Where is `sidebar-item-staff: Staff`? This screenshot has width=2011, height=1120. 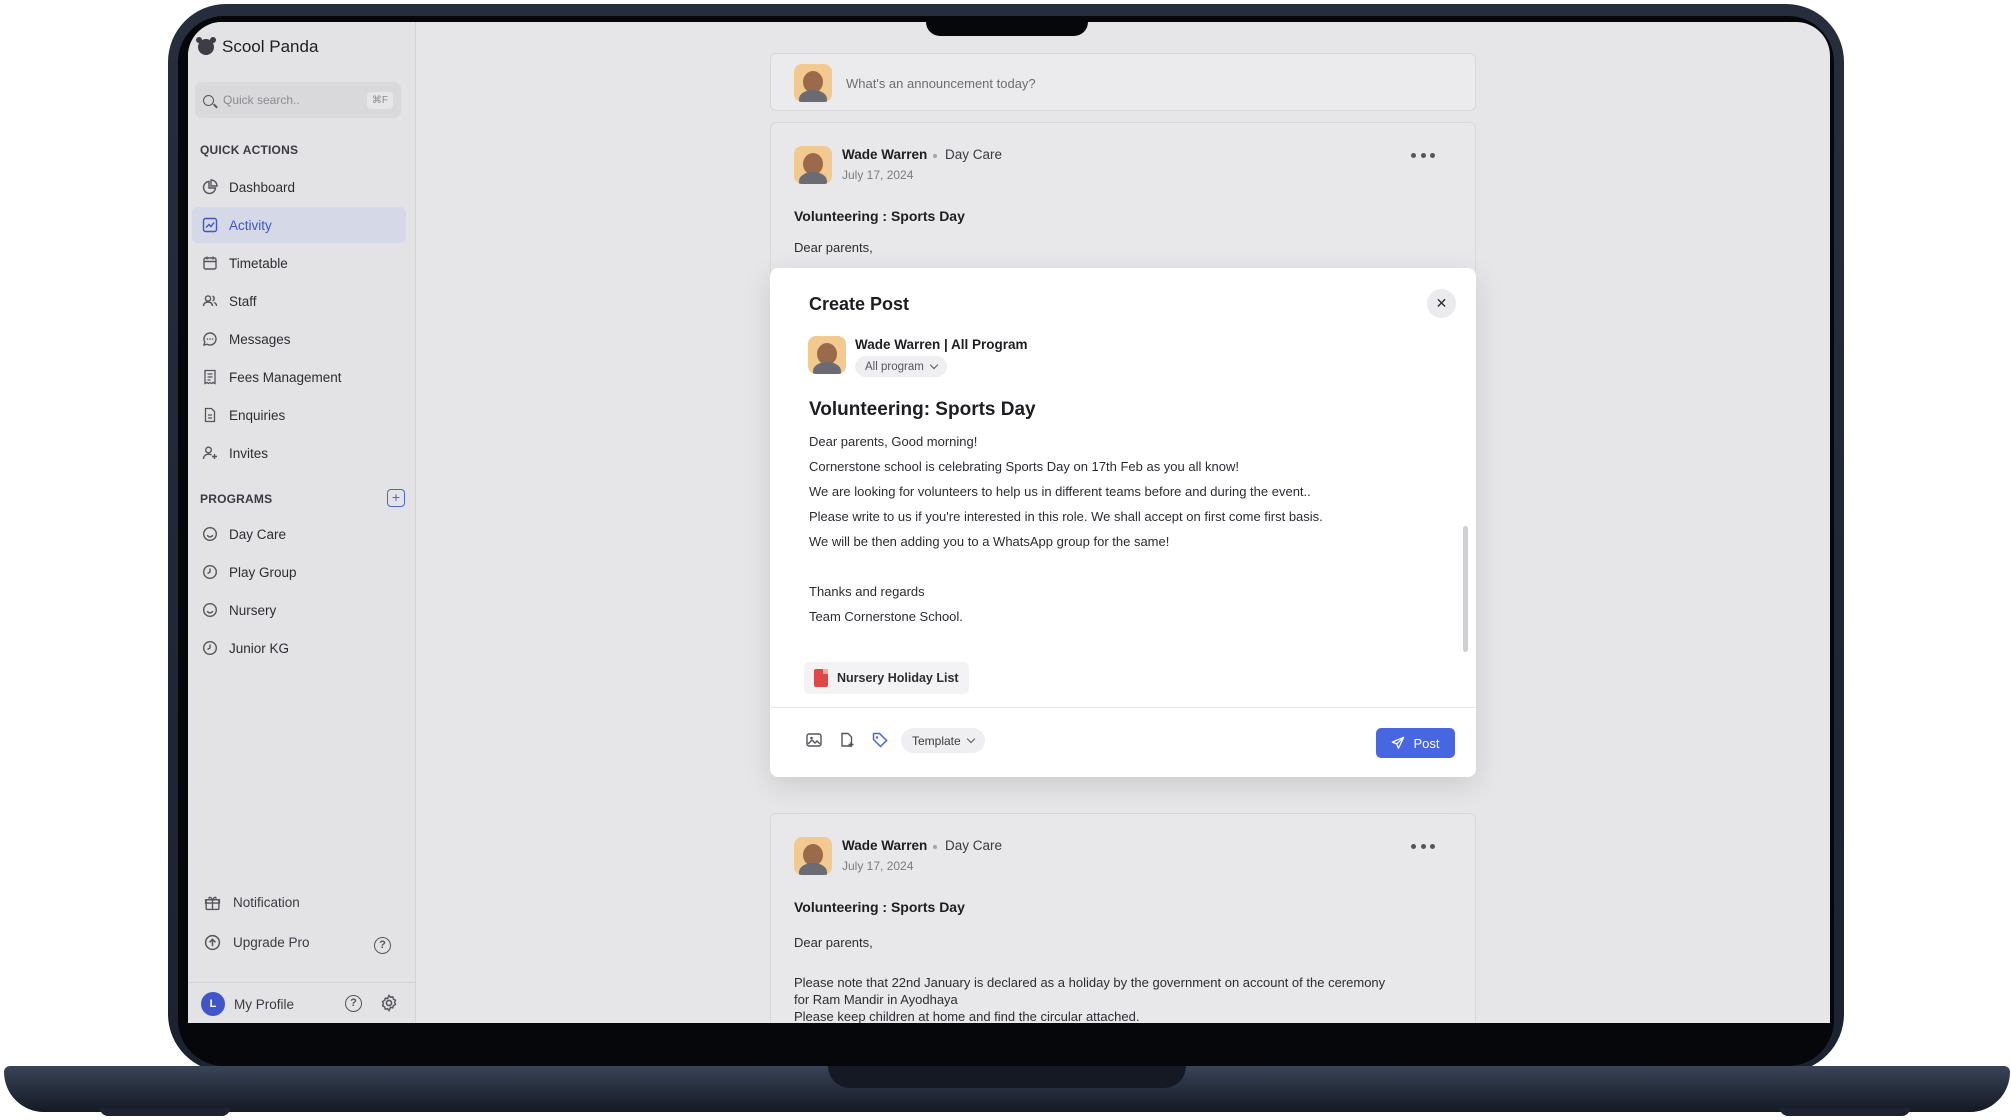
sidebar-item-staff: Staff is located at coordinates (299, 301).